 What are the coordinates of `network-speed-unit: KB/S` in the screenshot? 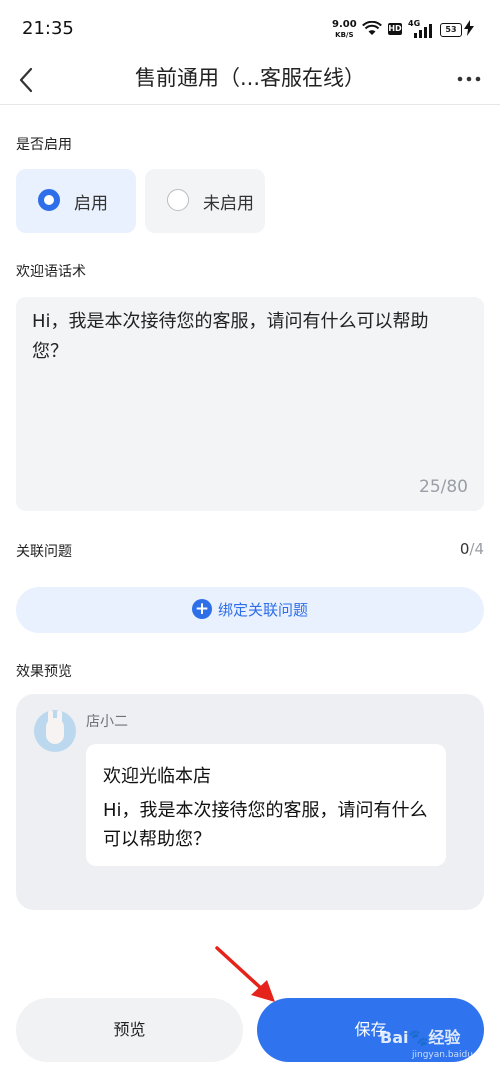 It's located at (344, 35).